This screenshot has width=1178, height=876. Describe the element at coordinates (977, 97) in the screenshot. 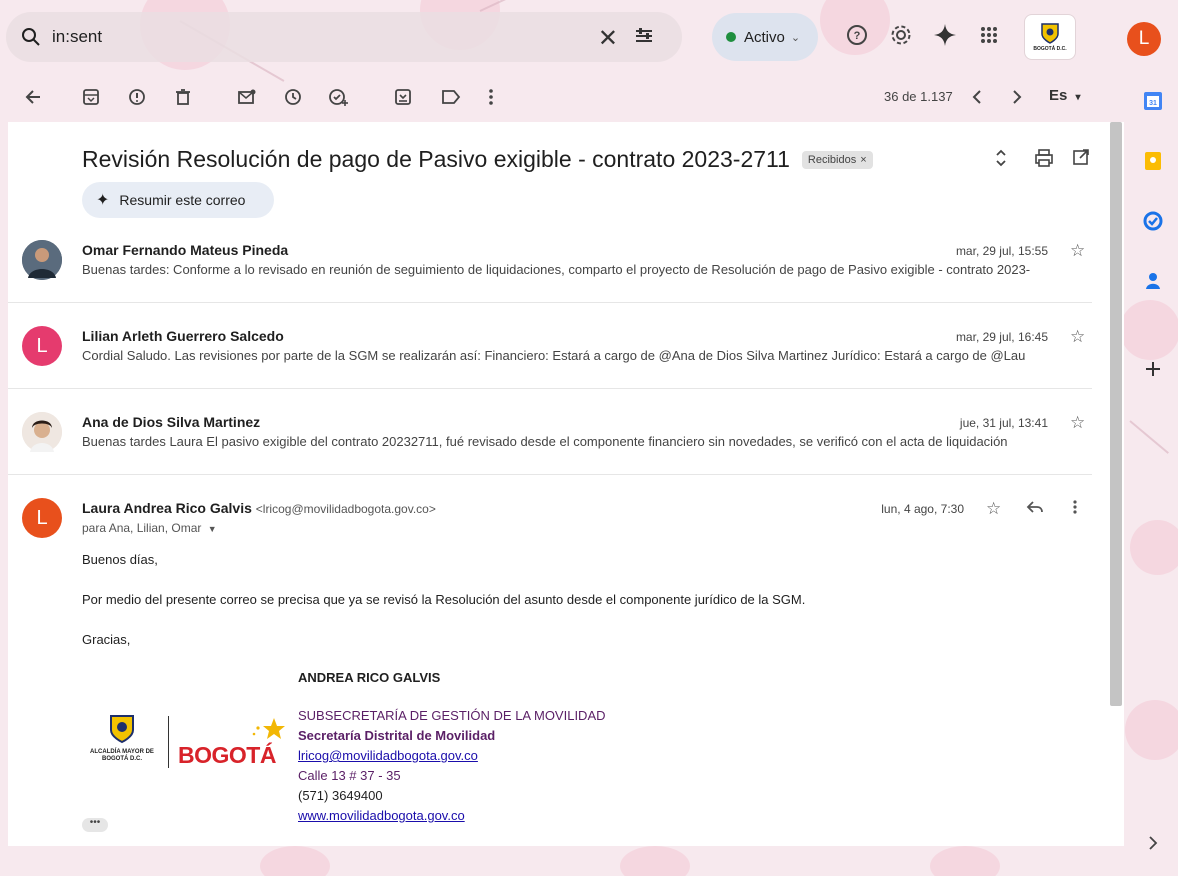

I see `previous-chevron-icon` at that location.